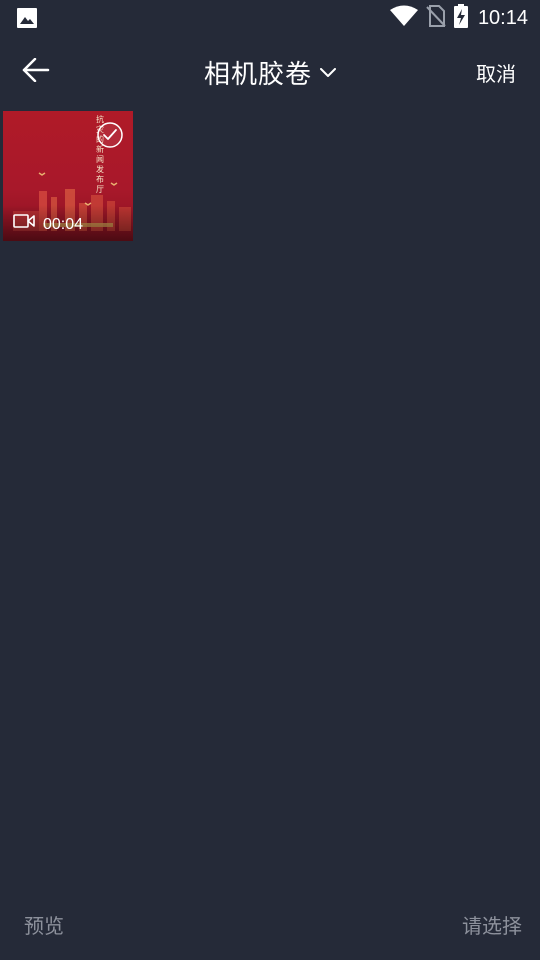 The width and height of the screenshot is (540, 960). I want to click on status-bar: 10:14, so click(270, 18).